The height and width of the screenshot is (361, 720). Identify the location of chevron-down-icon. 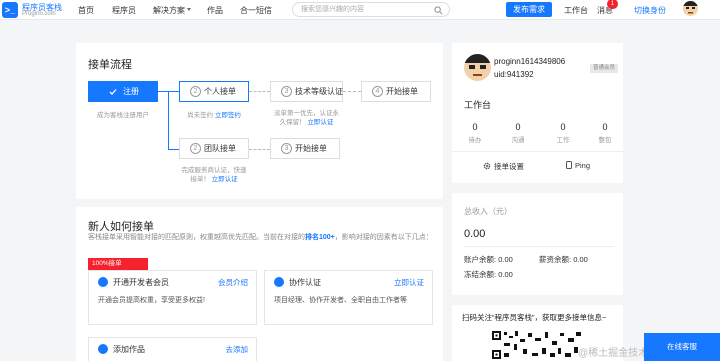
(189, 9).